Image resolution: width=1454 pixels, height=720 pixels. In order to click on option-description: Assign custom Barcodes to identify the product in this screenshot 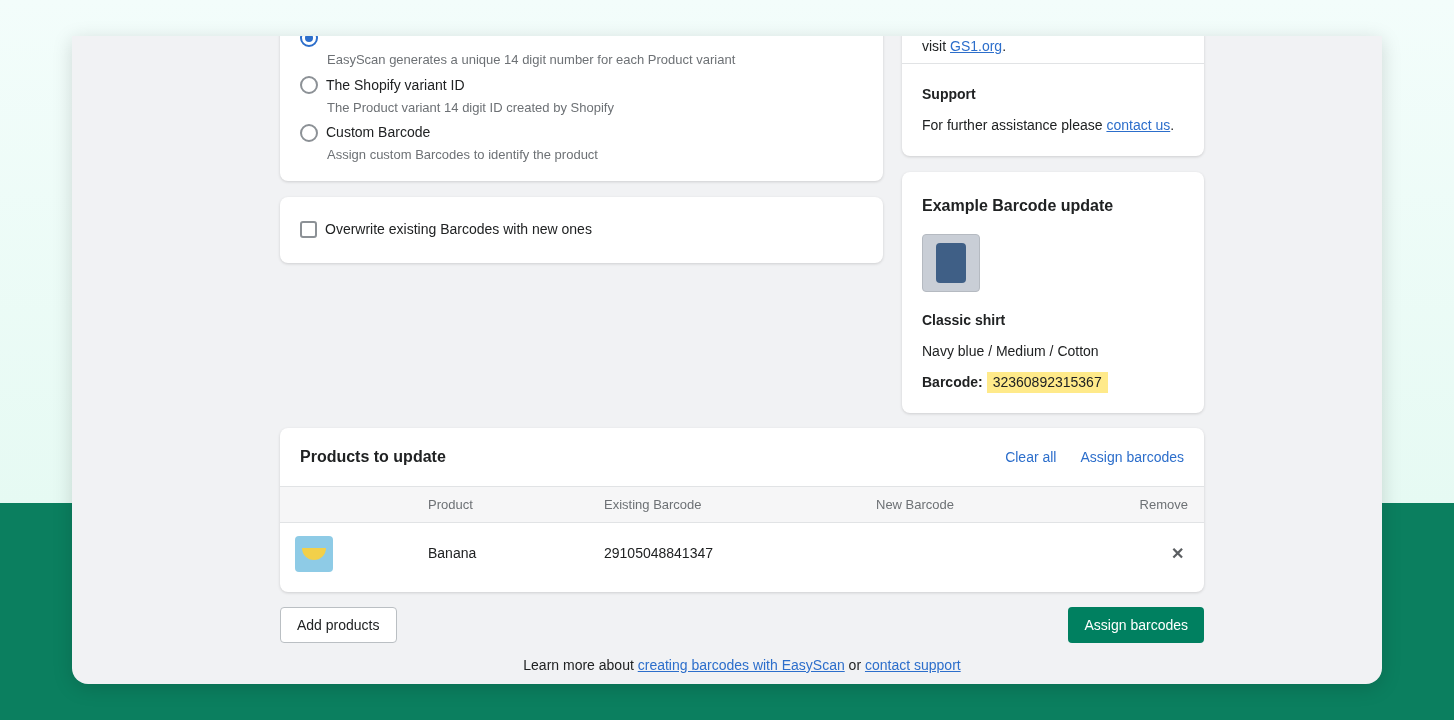, I will do `click(463, 155)`.